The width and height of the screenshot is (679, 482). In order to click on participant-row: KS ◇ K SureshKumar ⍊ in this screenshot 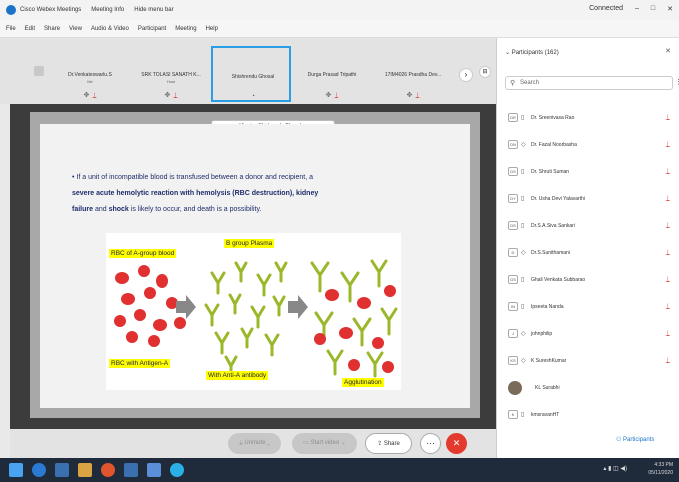, I will do `click(588, 360)`.